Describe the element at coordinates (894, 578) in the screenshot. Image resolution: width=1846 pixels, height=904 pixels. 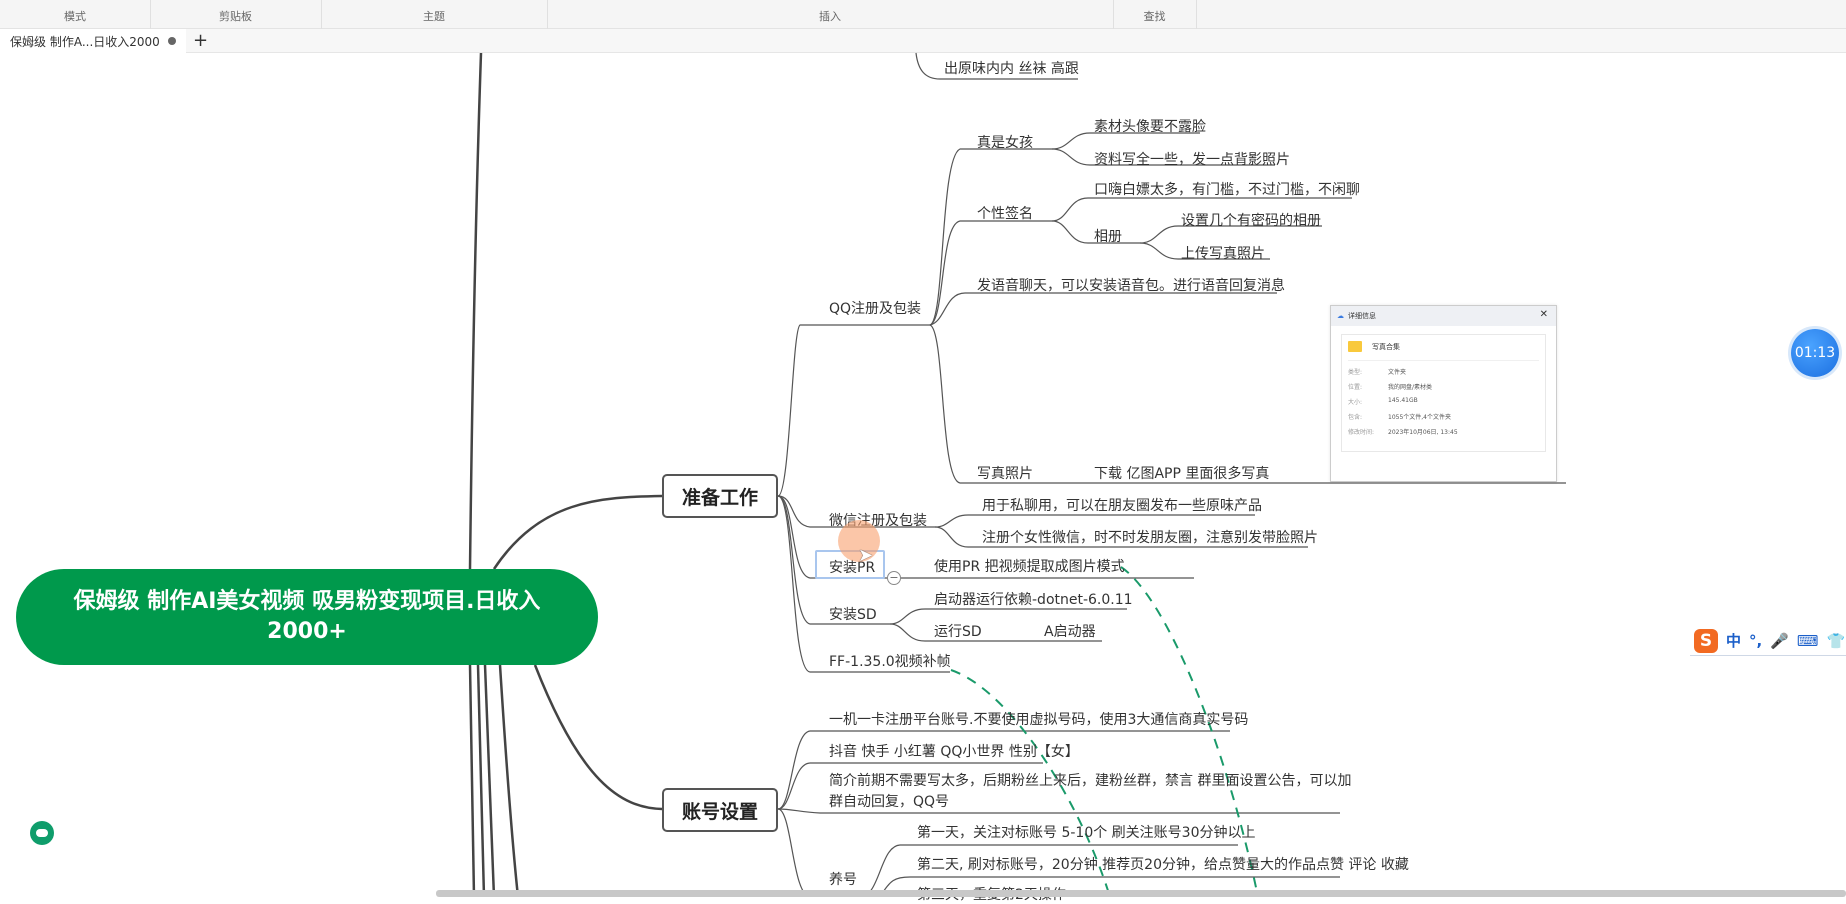
I see `collapse-toggle: −` at that location.